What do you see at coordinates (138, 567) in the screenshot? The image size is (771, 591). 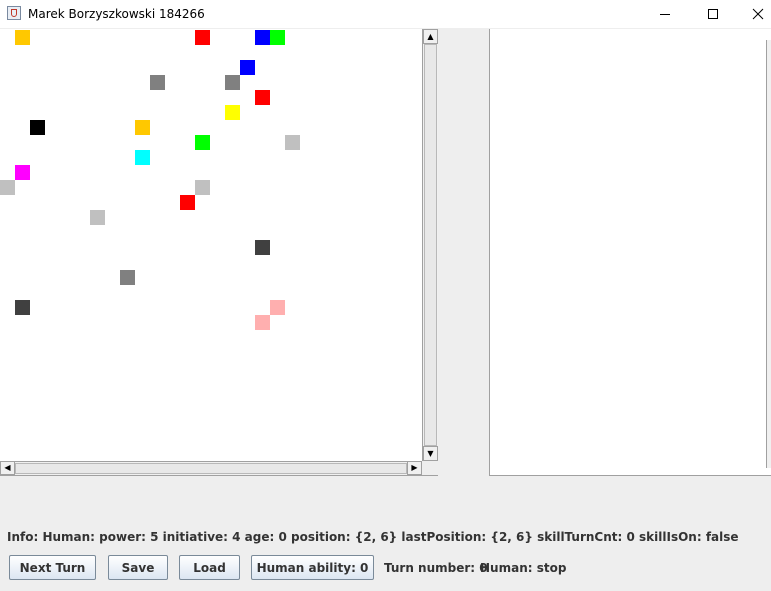 I see `save-button: Save` at bounding box center [138, 567].